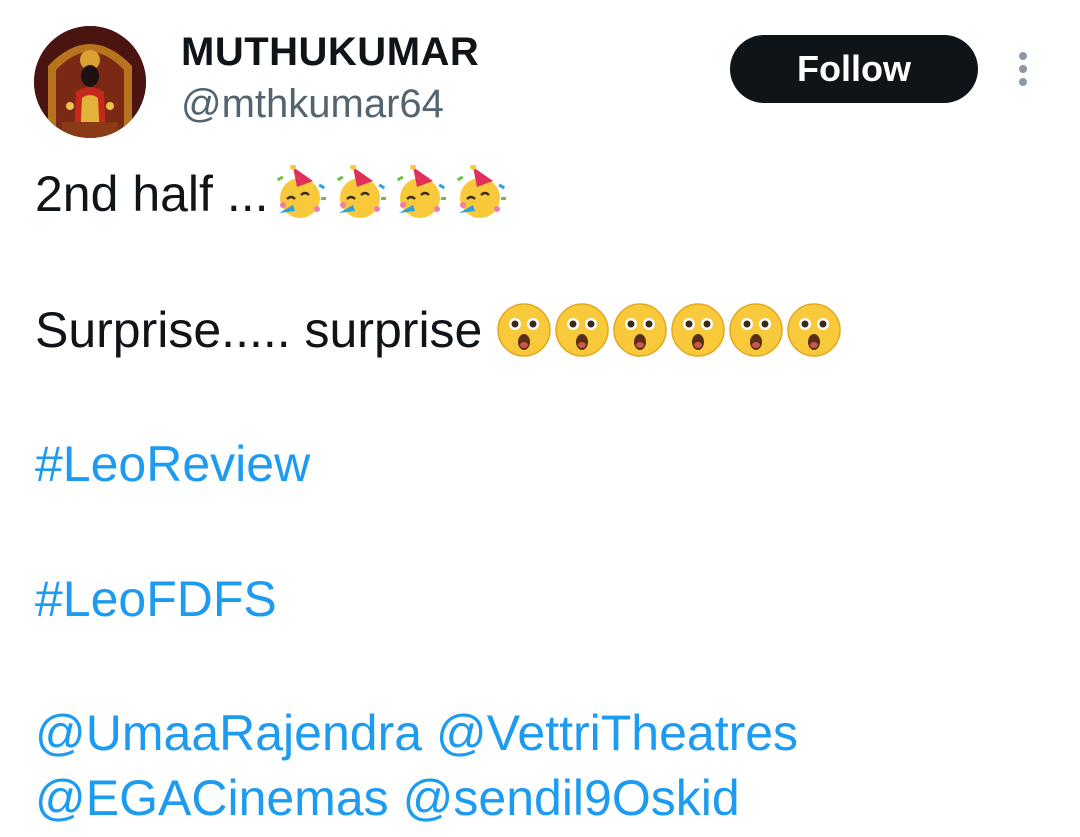  I want to click on tweet-line-2: Surprise..... surprise, so click(439, 330).